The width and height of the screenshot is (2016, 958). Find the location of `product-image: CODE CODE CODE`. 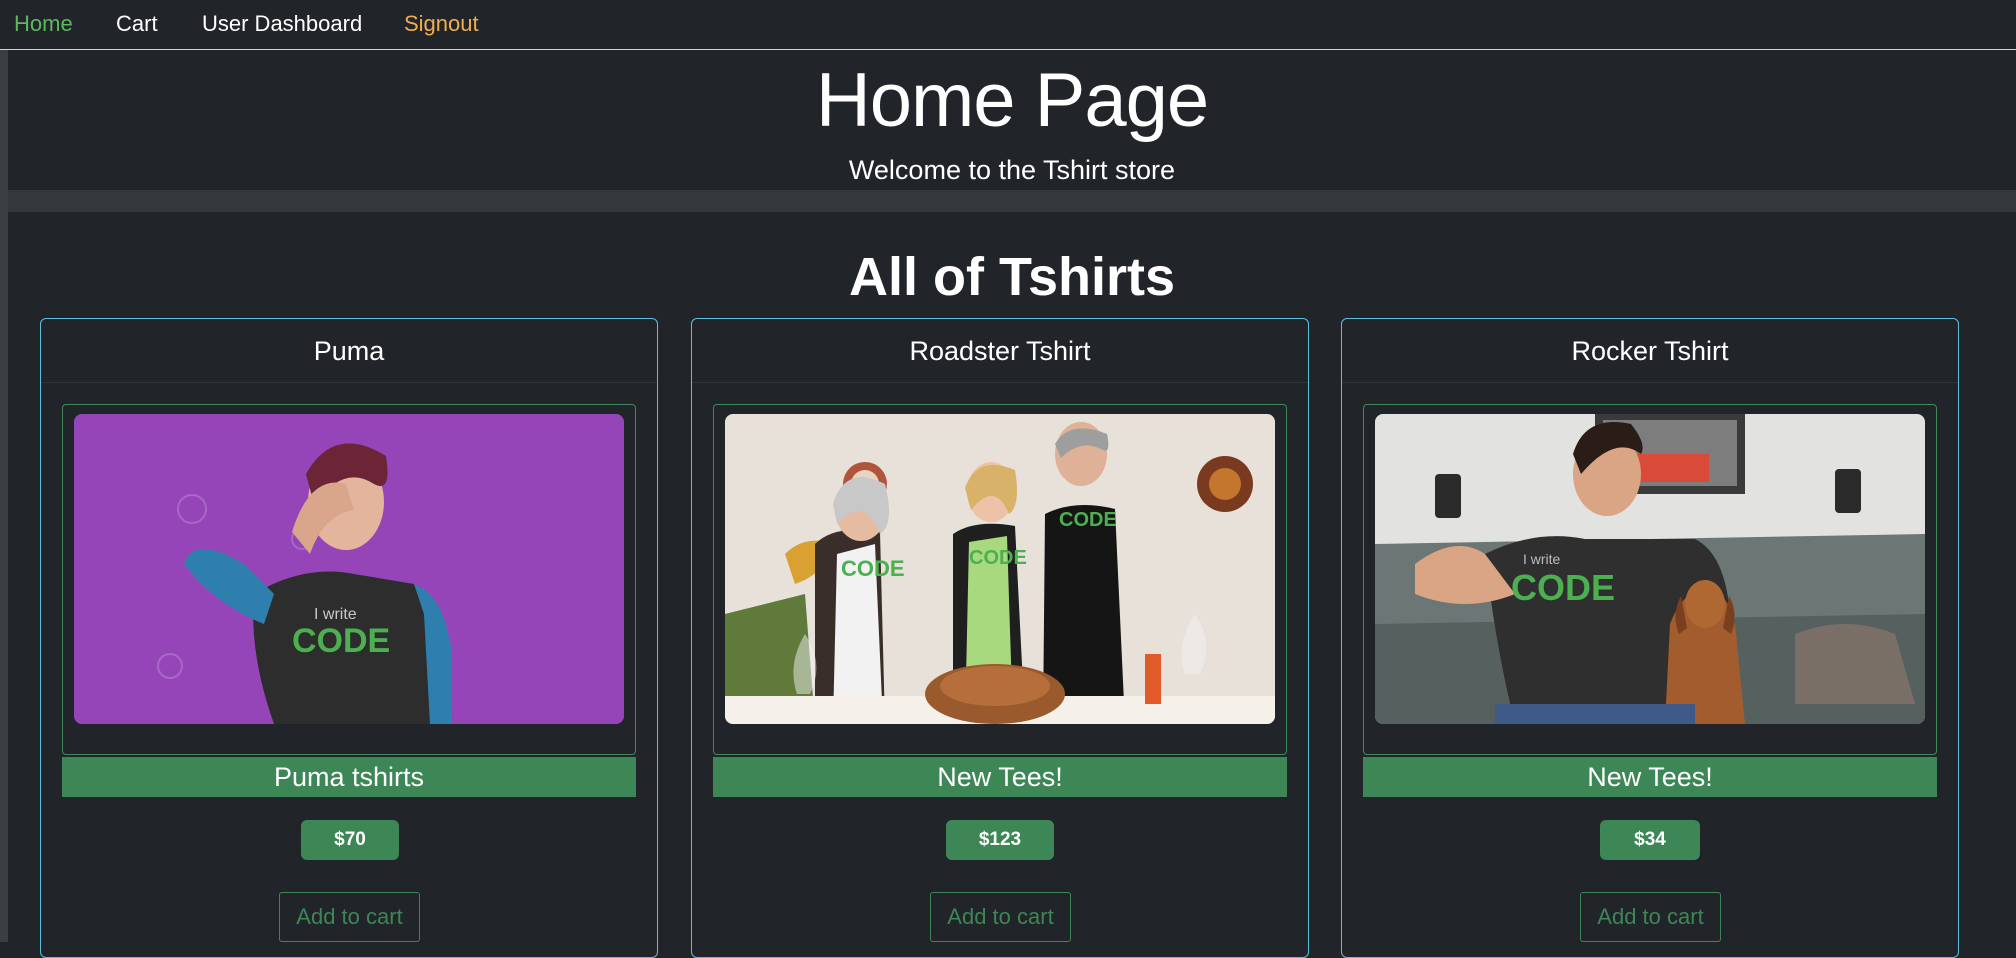

product-image: CODE CODE CODE is located at coordinates (1000, 569).